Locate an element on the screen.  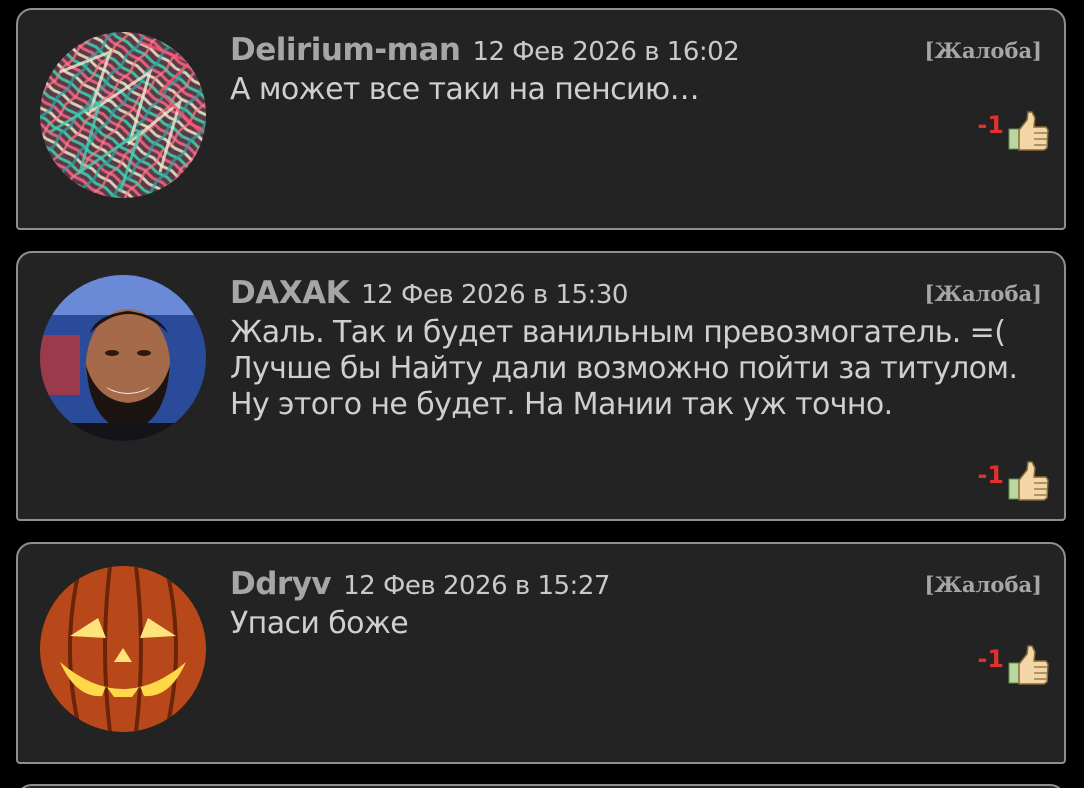
timestamp: 12 Фев 2026 в 15:30 is located at coordinates (494, 295).